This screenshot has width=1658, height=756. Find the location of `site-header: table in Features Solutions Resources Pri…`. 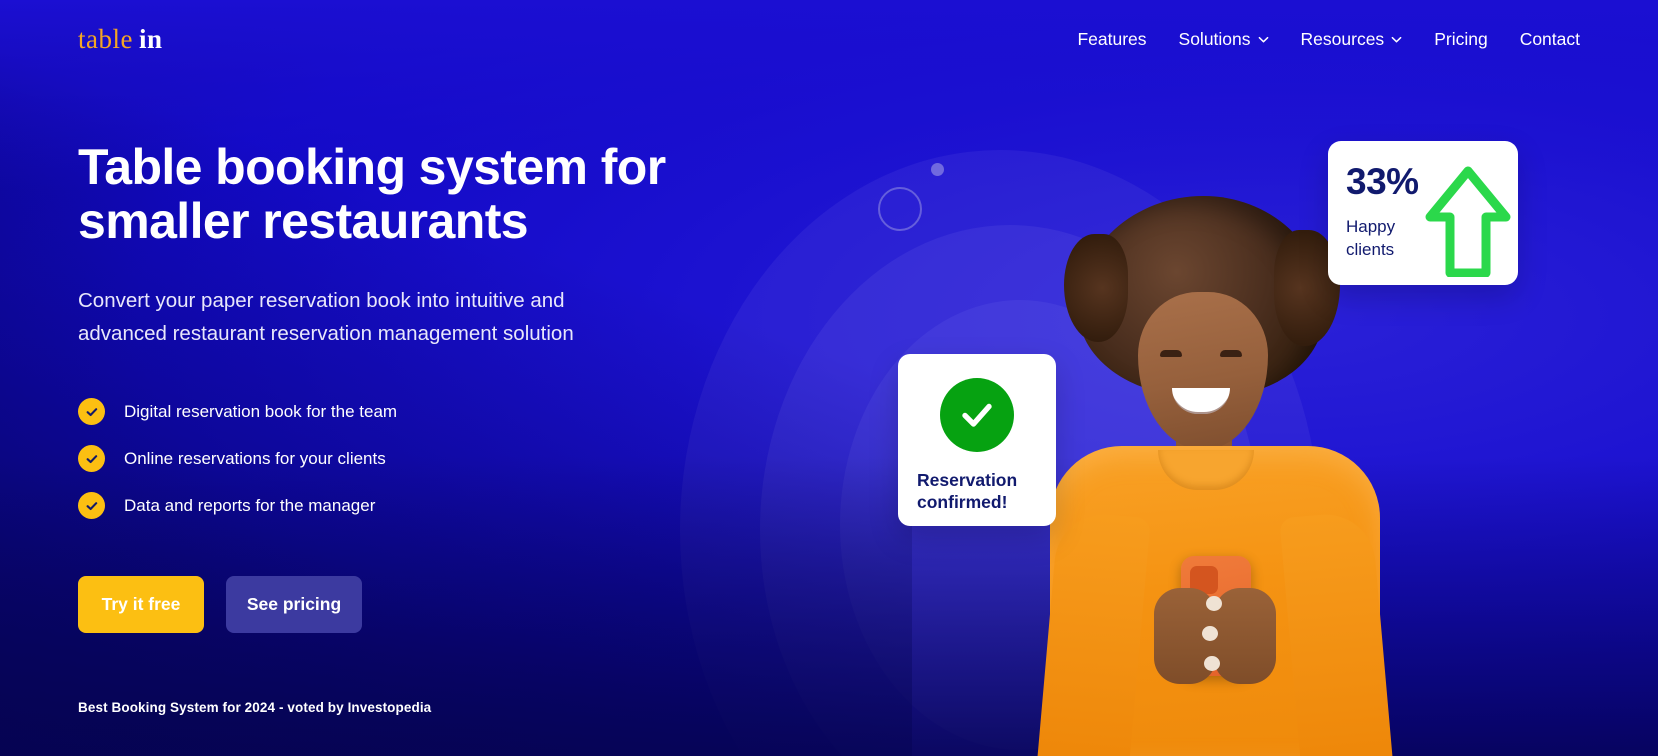

site-header: table in Features Solutions Resources Pri… is located at coordinates (829, 39).